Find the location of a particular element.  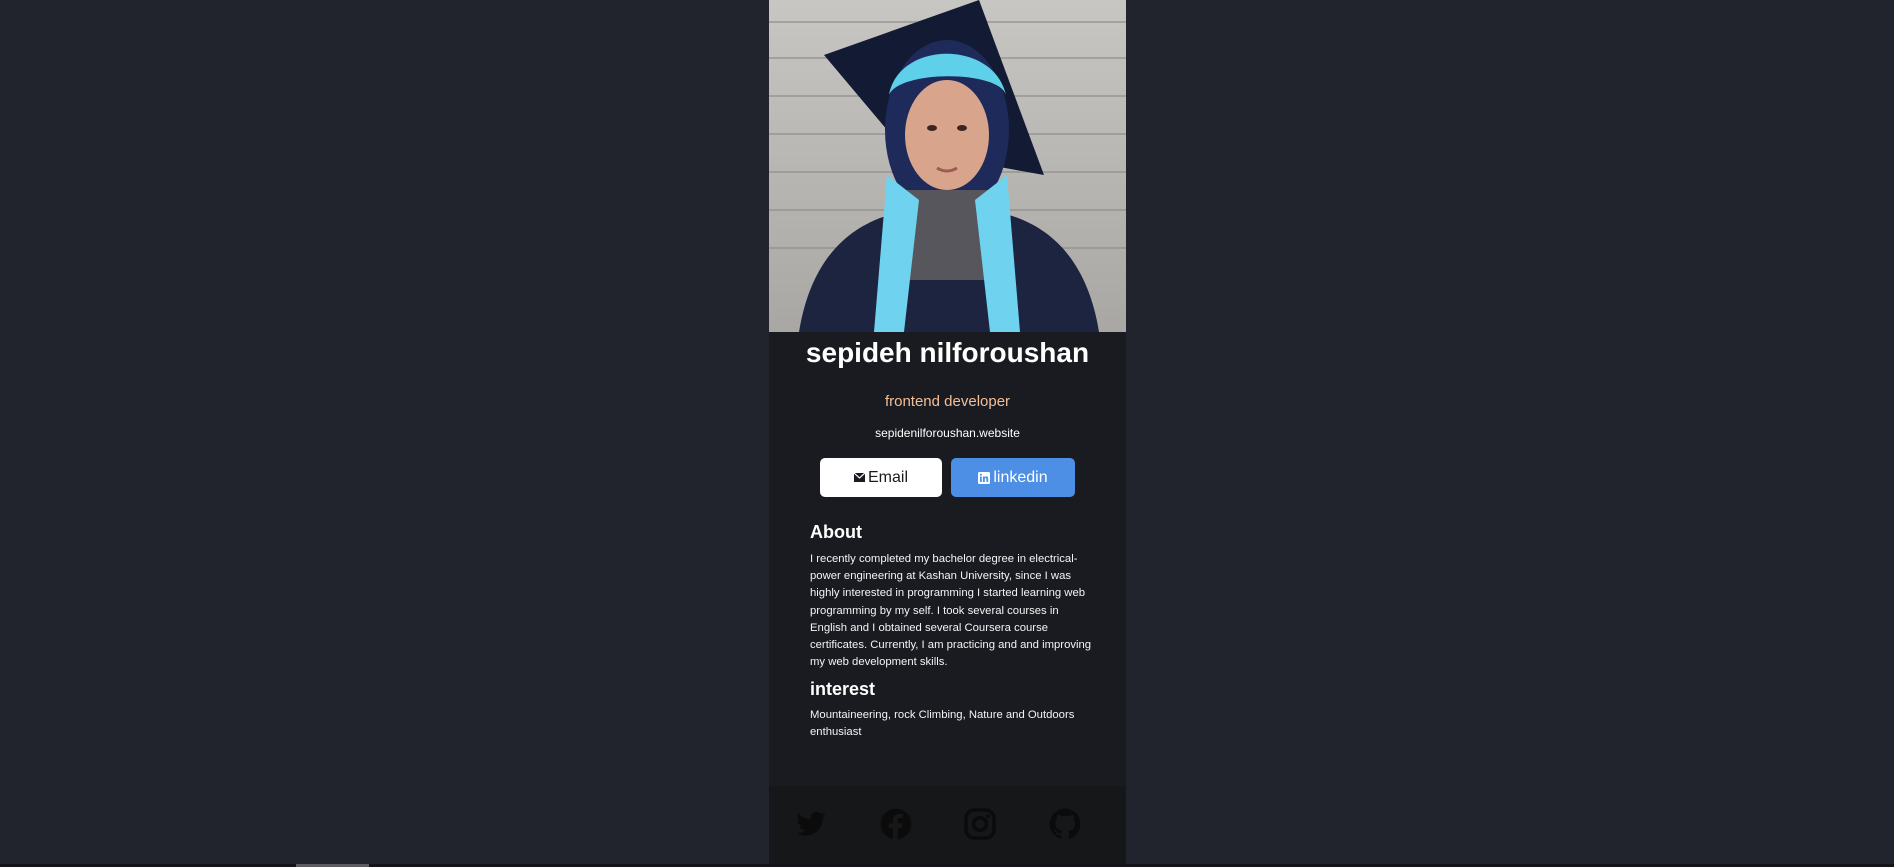

envelope-icon is located at coordinates (859, 477).